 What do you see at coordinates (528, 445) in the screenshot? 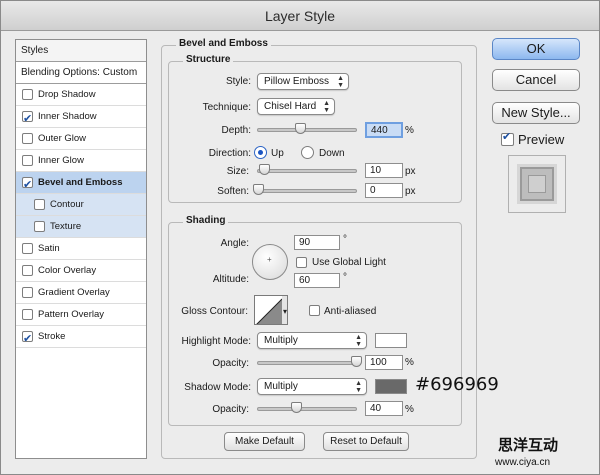
I see `watermark-chinese: 思洋互动` at bounding box center [528, 445].